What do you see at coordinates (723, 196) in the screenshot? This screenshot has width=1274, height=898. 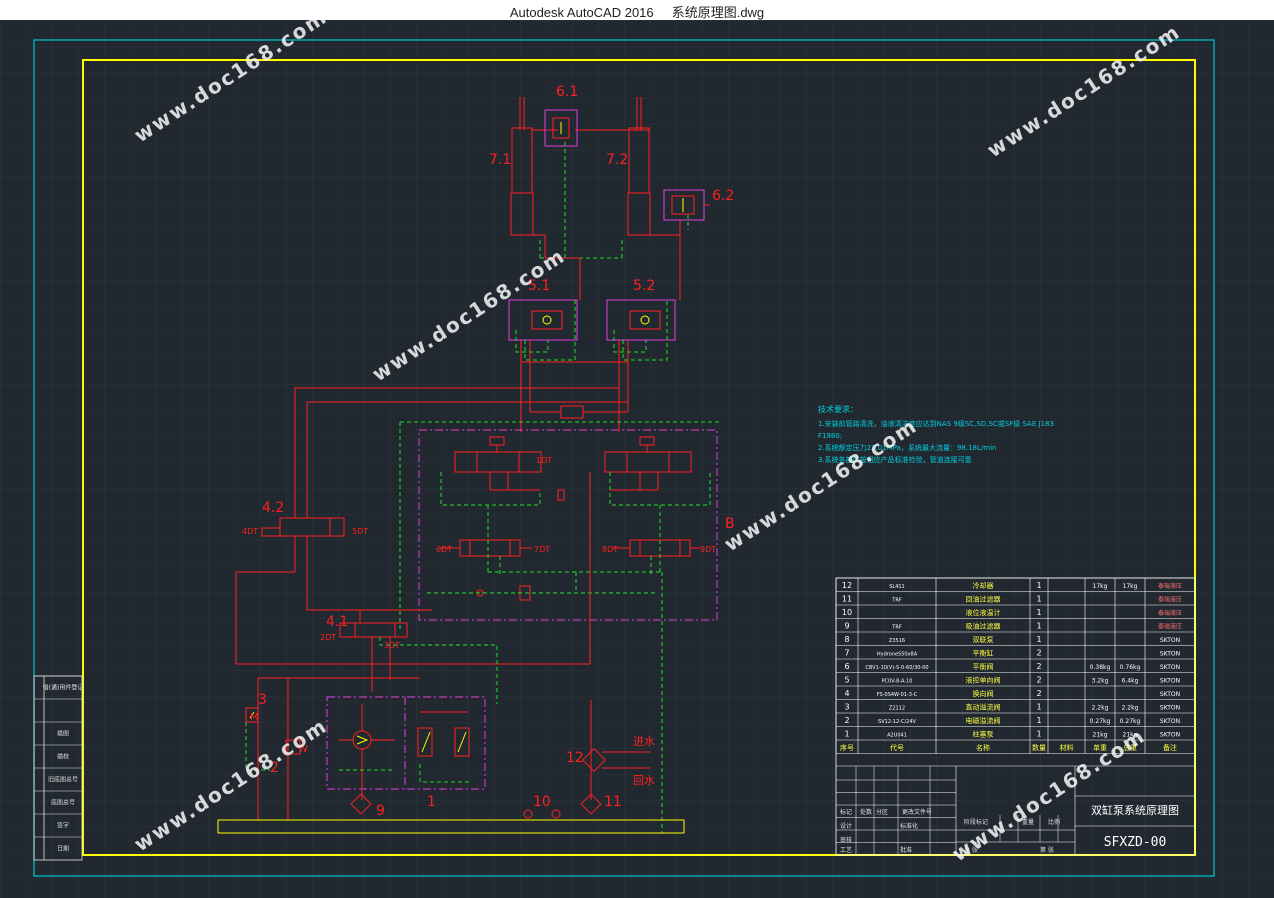 I see `label-valve-6-2: 6.2` at bounding box center [723, 196].